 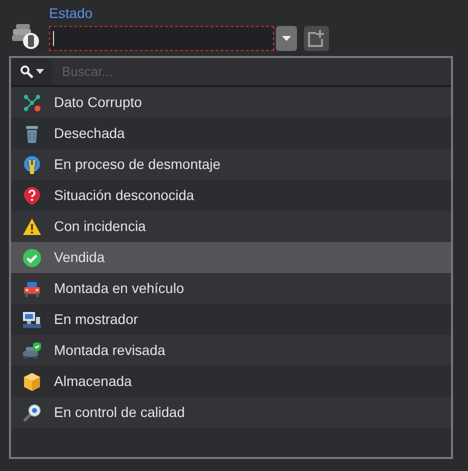 I want to click on option-label: Desechada, so click(x=89, y=133).